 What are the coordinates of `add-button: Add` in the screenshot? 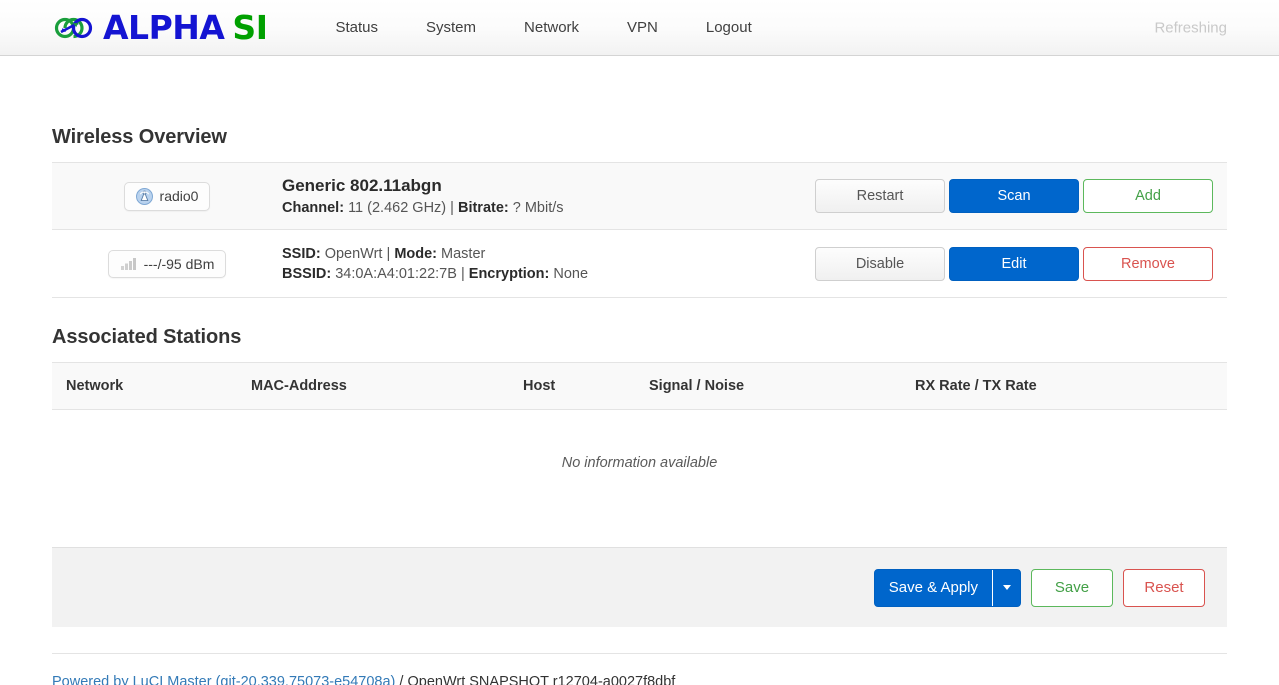 It's located at (1148, 196).